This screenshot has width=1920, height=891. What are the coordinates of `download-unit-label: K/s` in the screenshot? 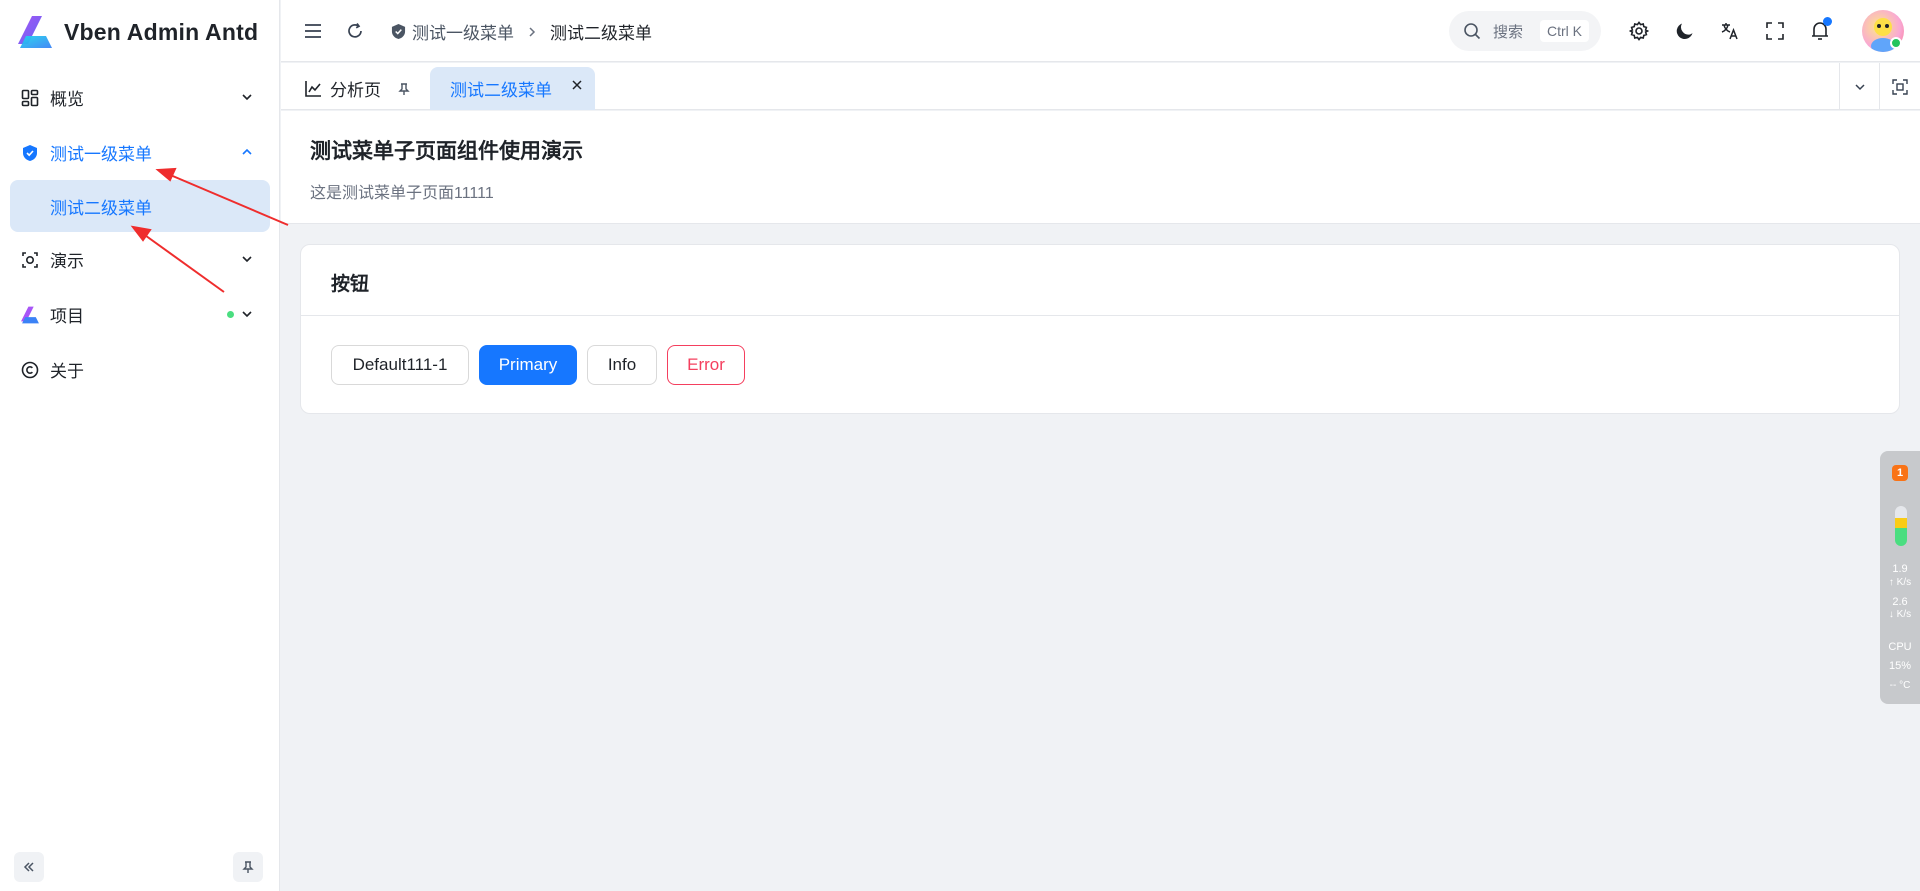 It's located at (1904, 614).